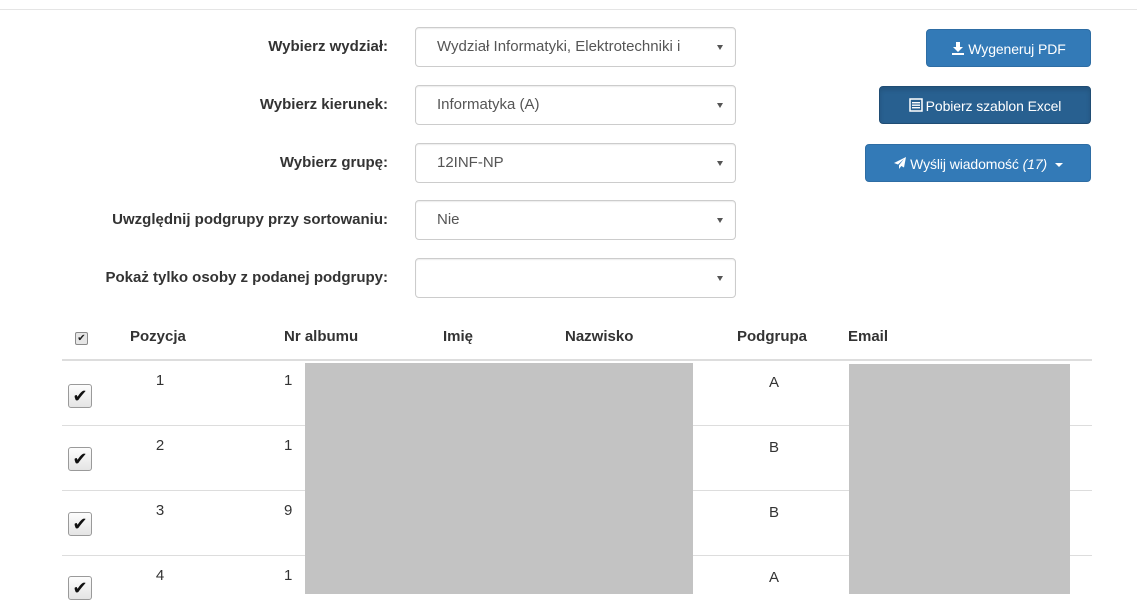 The image size is (1137, 600). I want to click on direction-row: Wybierz kierunek: Informatyka (A), so click(370, 105).